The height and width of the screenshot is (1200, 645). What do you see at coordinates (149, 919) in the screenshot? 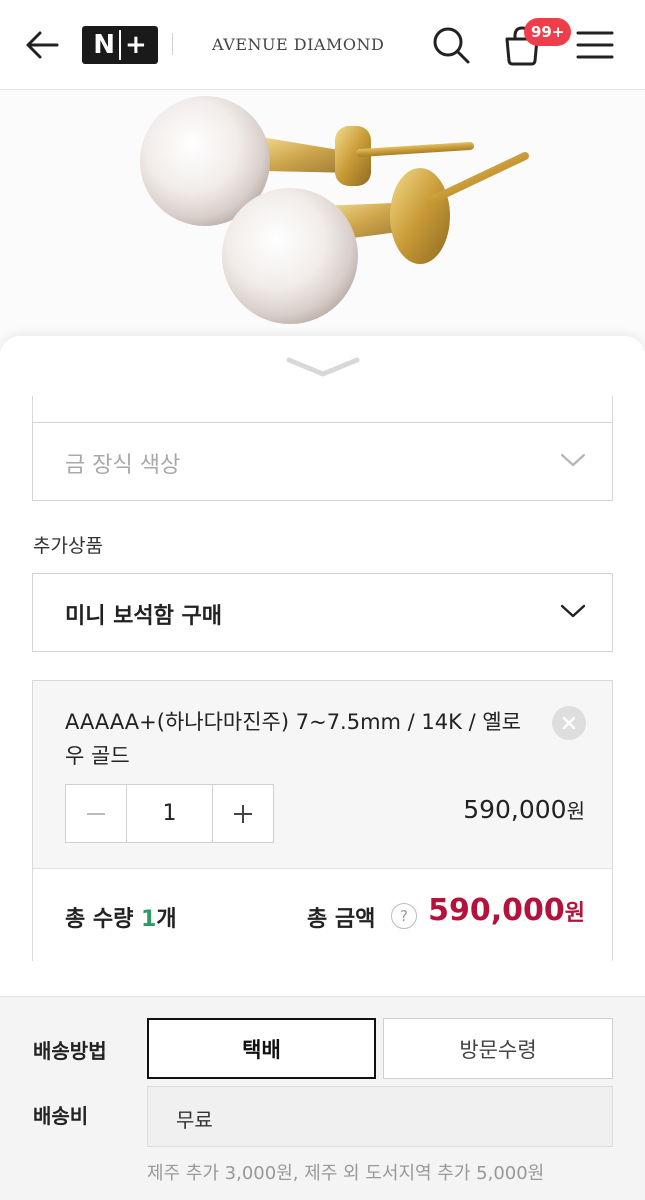
I see `total-qty-value: 1` at bounding box center [149, 919].